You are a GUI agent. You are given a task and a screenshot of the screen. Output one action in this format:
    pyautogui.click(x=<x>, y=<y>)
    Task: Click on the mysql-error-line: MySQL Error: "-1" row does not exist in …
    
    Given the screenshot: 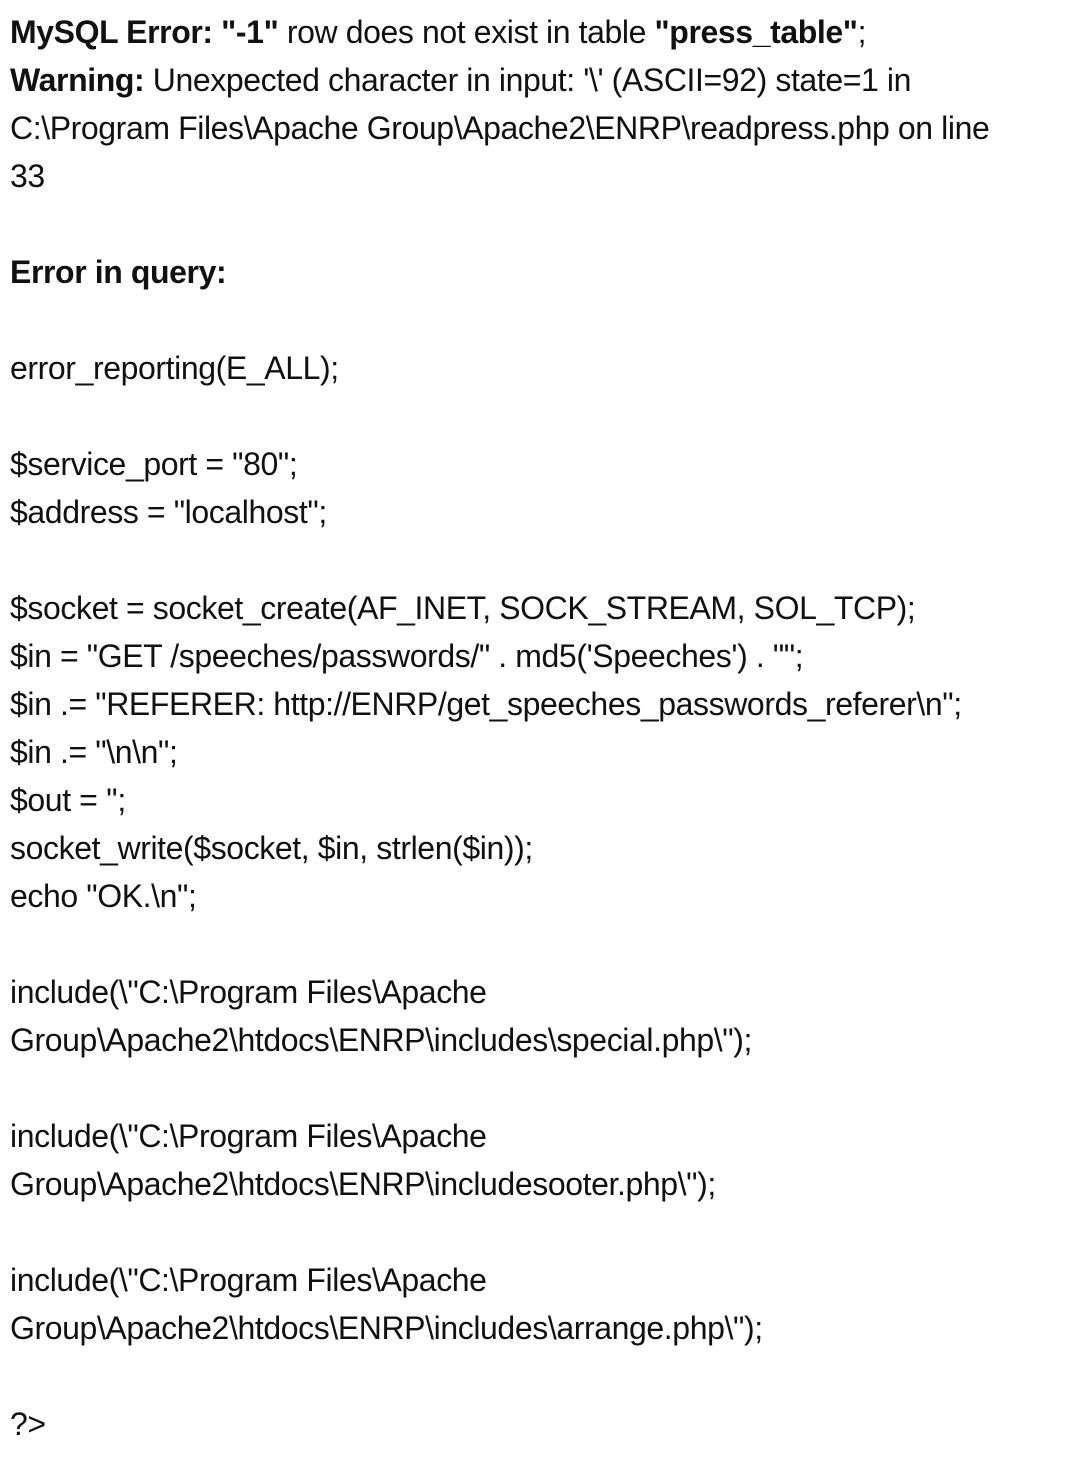 What is the action you would take?
    pyautogui.click(x=537, y=32)
    